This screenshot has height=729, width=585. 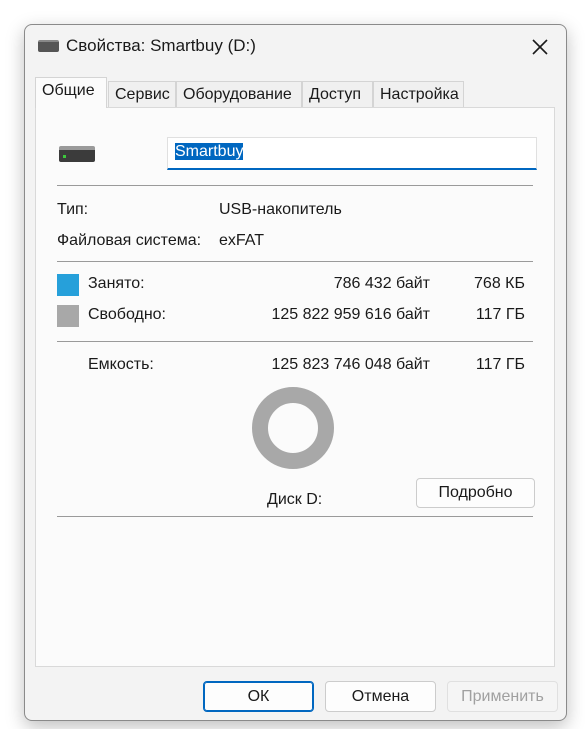 I want to click on ok-button: ОК, so click(x=258, y=696).